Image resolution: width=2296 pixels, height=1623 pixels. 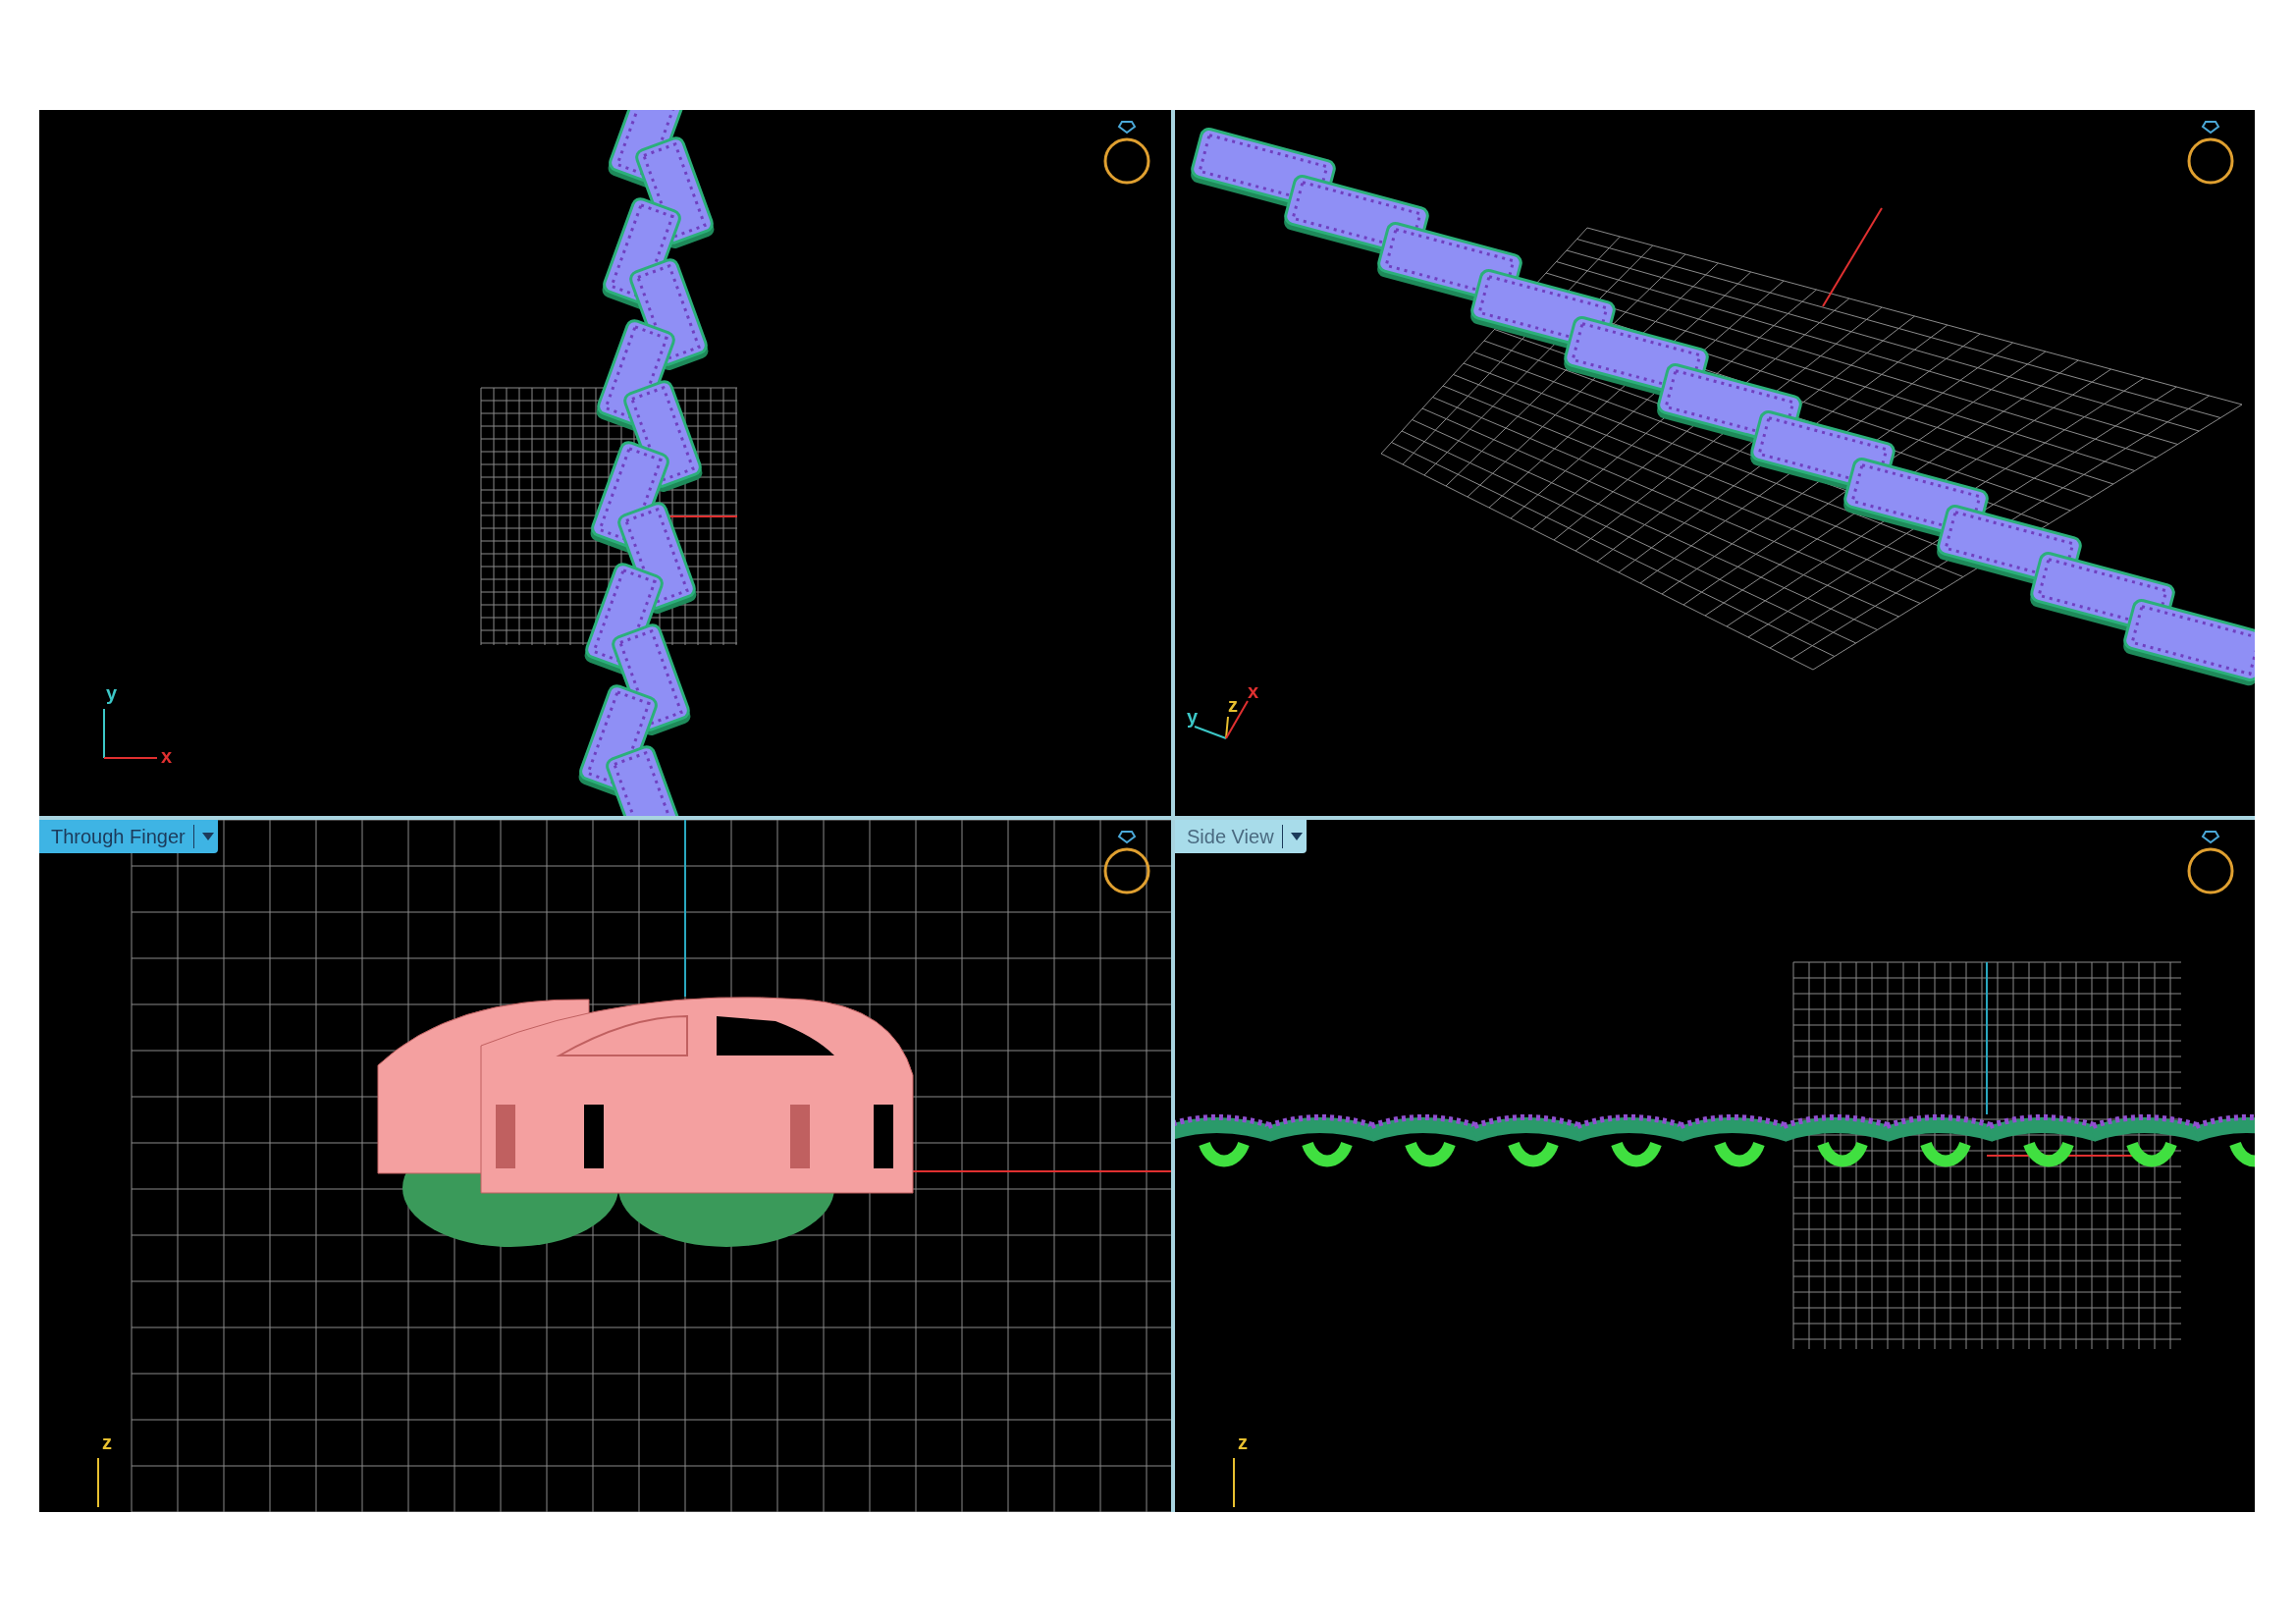 What do you see at coordinates (1241, 836) in the screenshot?
I see `view-dropdown: Side View` at bounding box center [1241, 836].